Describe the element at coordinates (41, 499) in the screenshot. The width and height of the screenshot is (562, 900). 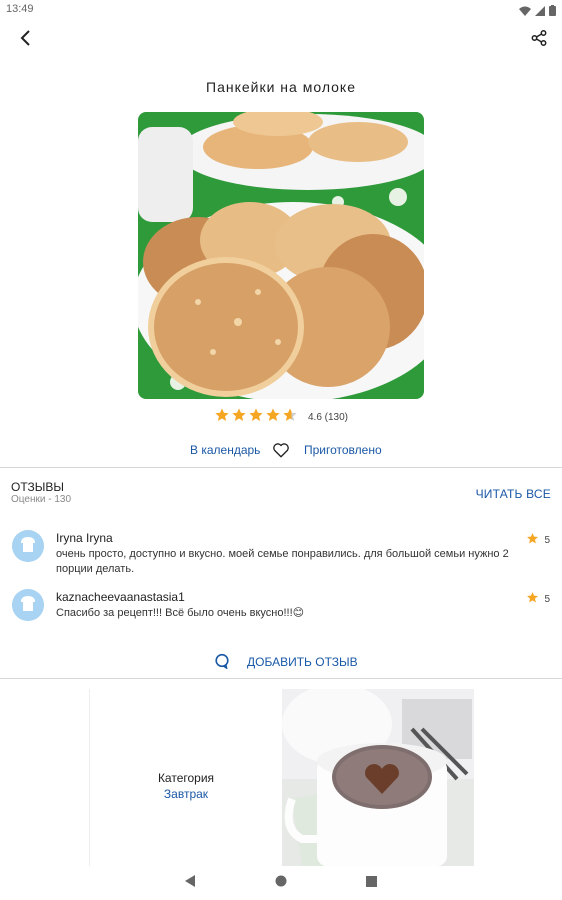
I see `reviews-count: Оценки - 130` at that location.